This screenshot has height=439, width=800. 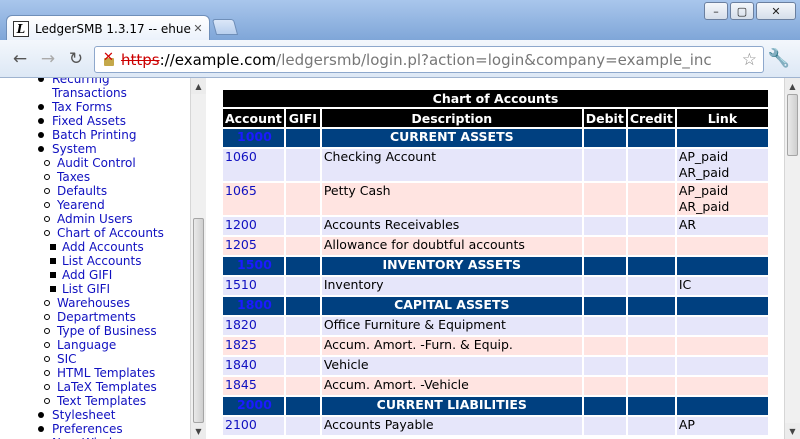 I want to click on menu-item-label: Departments, so click(x=96, y=317).